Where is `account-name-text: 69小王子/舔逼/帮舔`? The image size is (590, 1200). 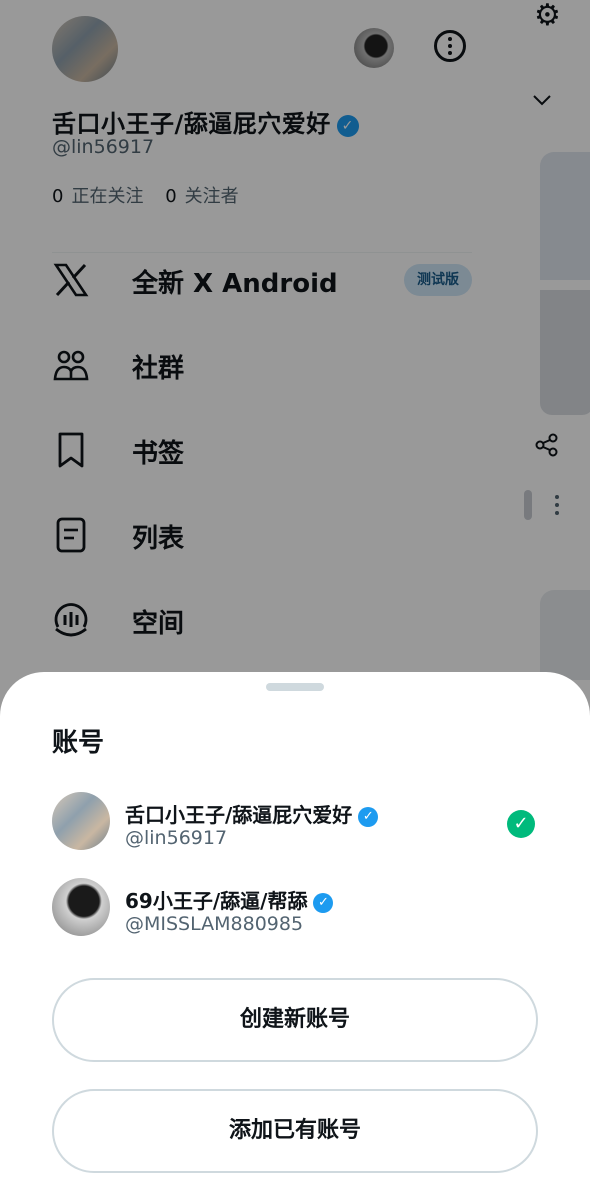
account-name-text: 69小王子/舔逼/帮舔 is located at coordinates (216, 901).